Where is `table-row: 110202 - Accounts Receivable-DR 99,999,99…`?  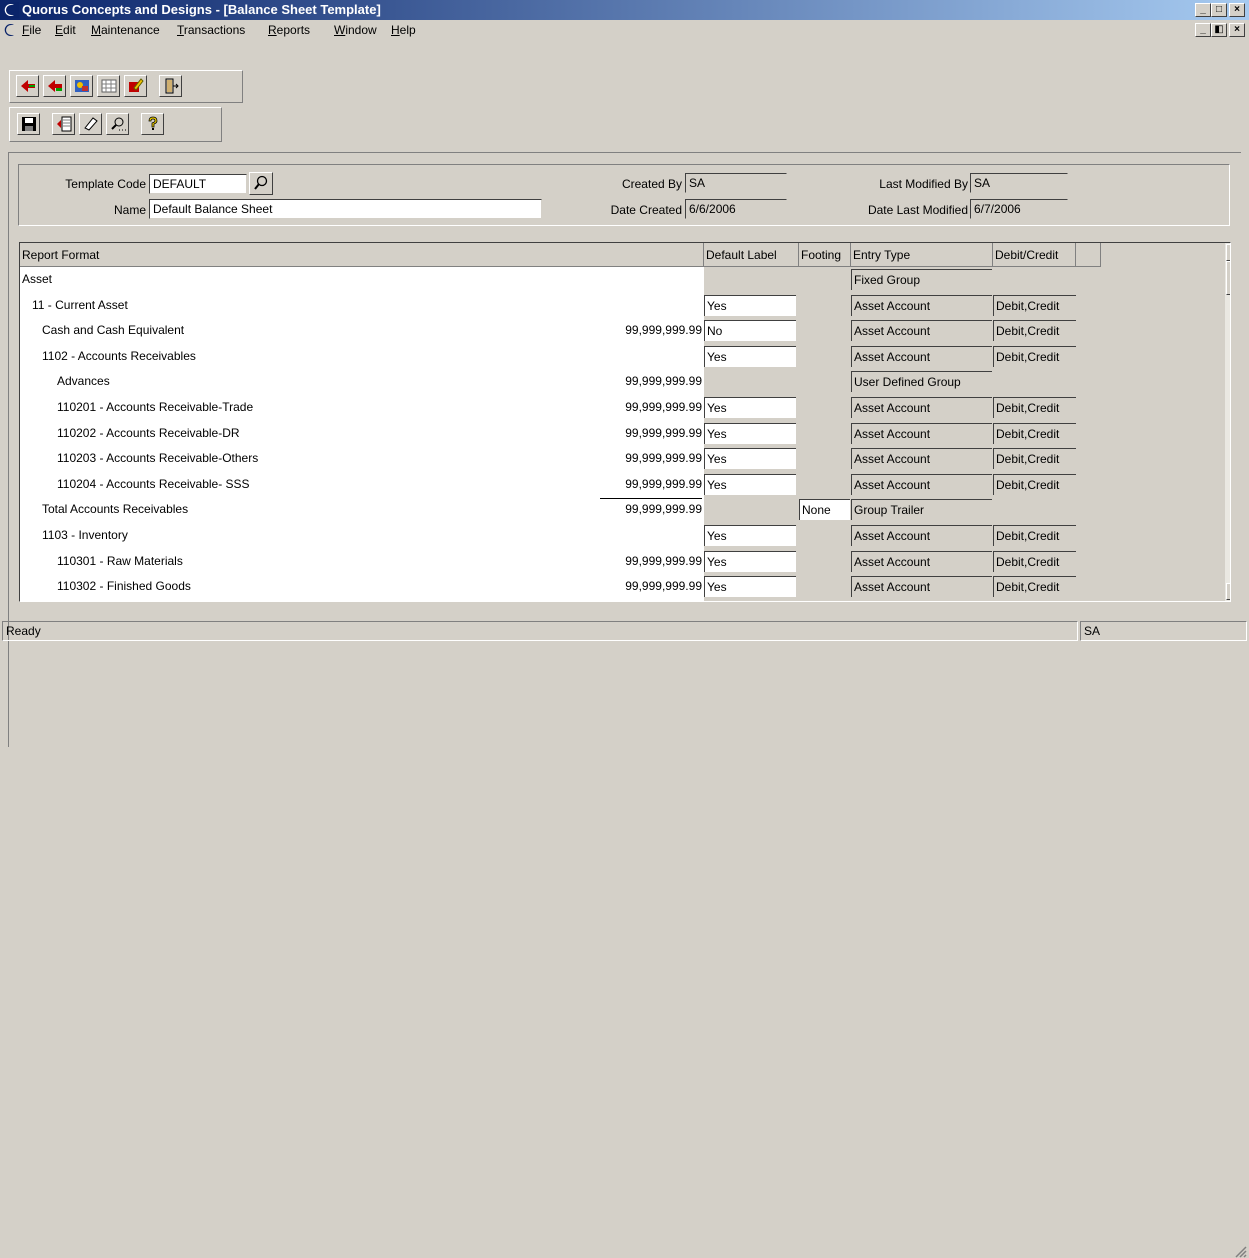
table-row: 110202 - Accounts Receivable-DR 99,999,99… is located at coordinates (622, 433).